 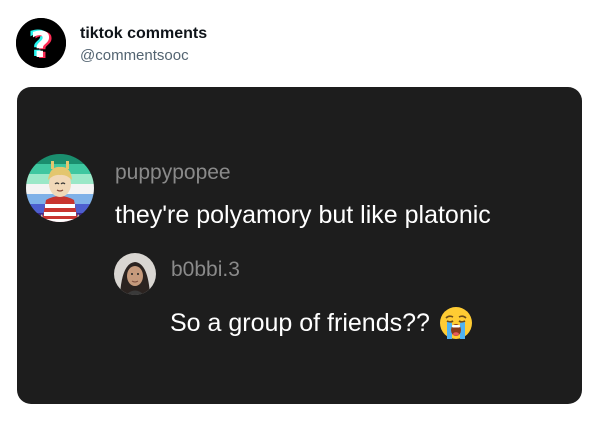 I want to click on loudly-crying-face-emoji-icon, so click(x=456, y=323).